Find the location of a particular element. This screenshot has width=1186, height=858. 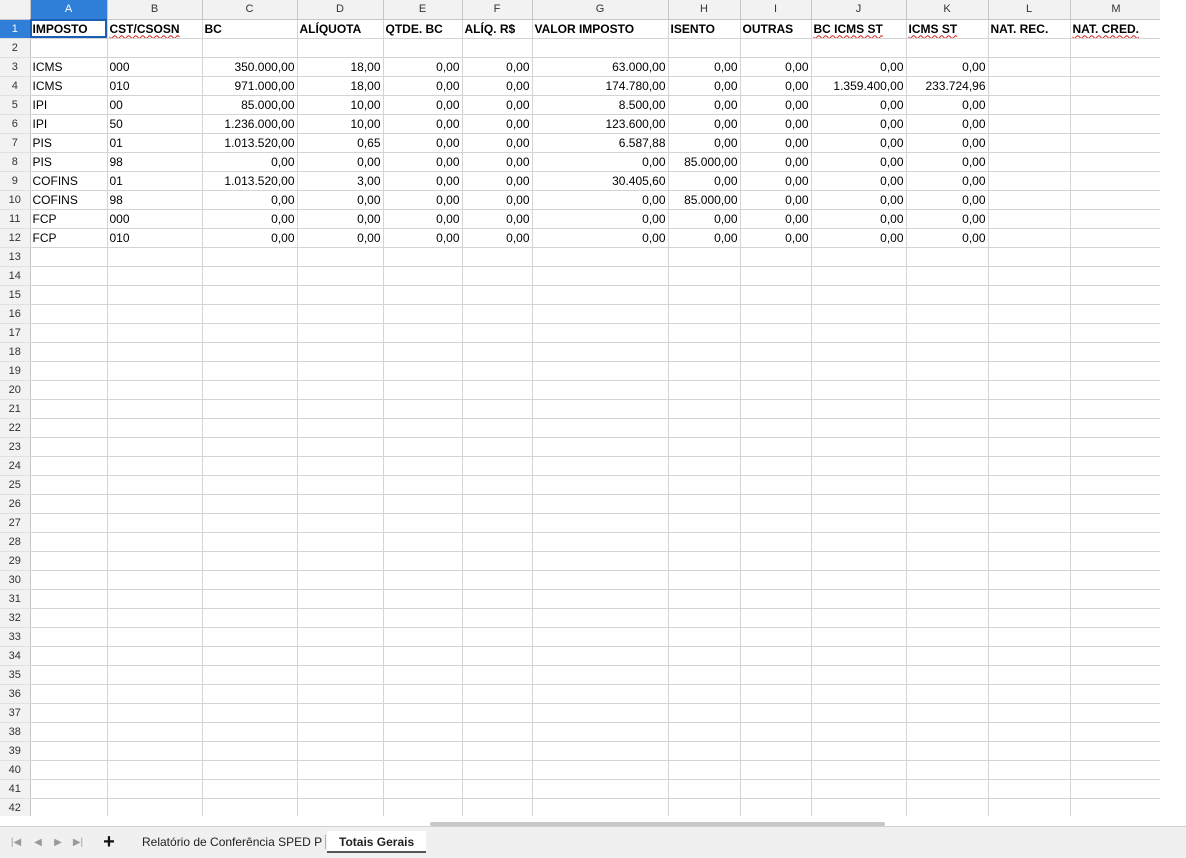

row-header: 21 is located at coordinates (15, 409).